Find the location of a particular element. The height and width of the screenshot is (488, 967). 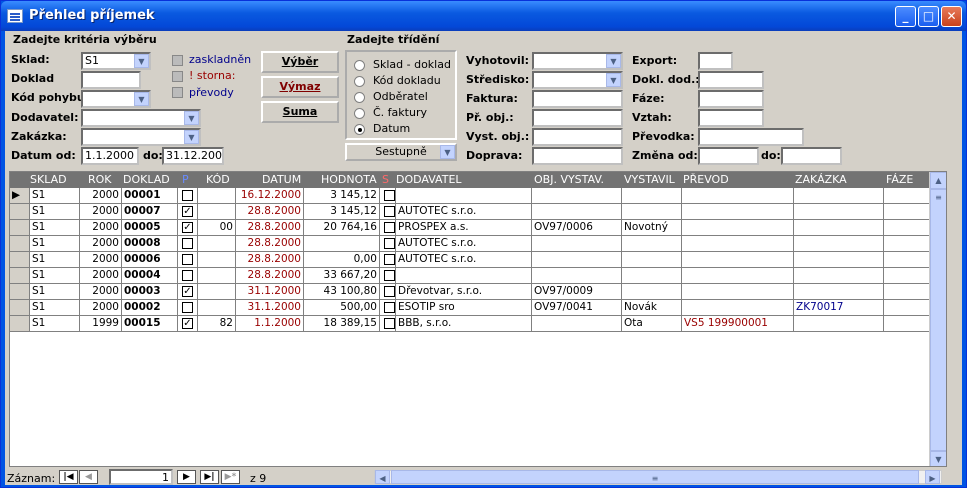

cell-kod: 82 is located at coordinates (217, 324).